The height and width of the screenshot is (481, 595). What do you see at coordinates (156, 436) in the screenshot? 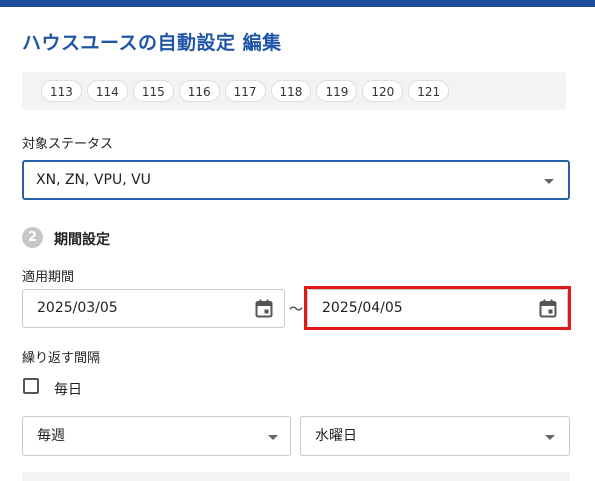
I see `frequency-select: 毎週` at bounding box center [156, 436].